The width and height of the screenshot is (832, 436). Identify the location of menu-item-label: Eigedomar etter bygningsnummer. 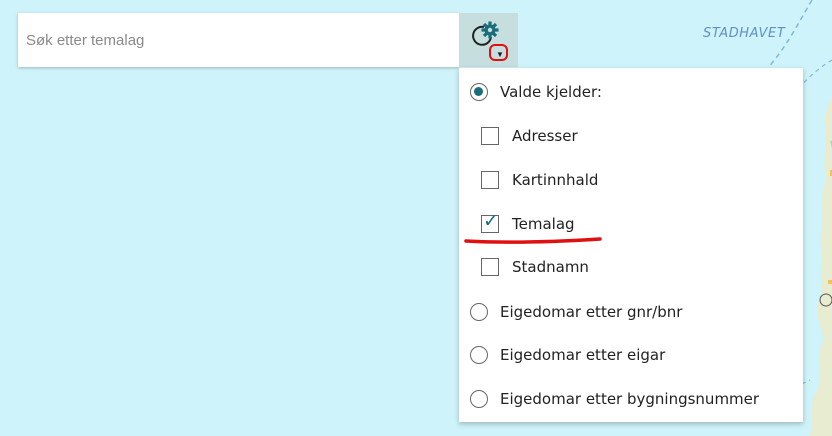
(630, 399).